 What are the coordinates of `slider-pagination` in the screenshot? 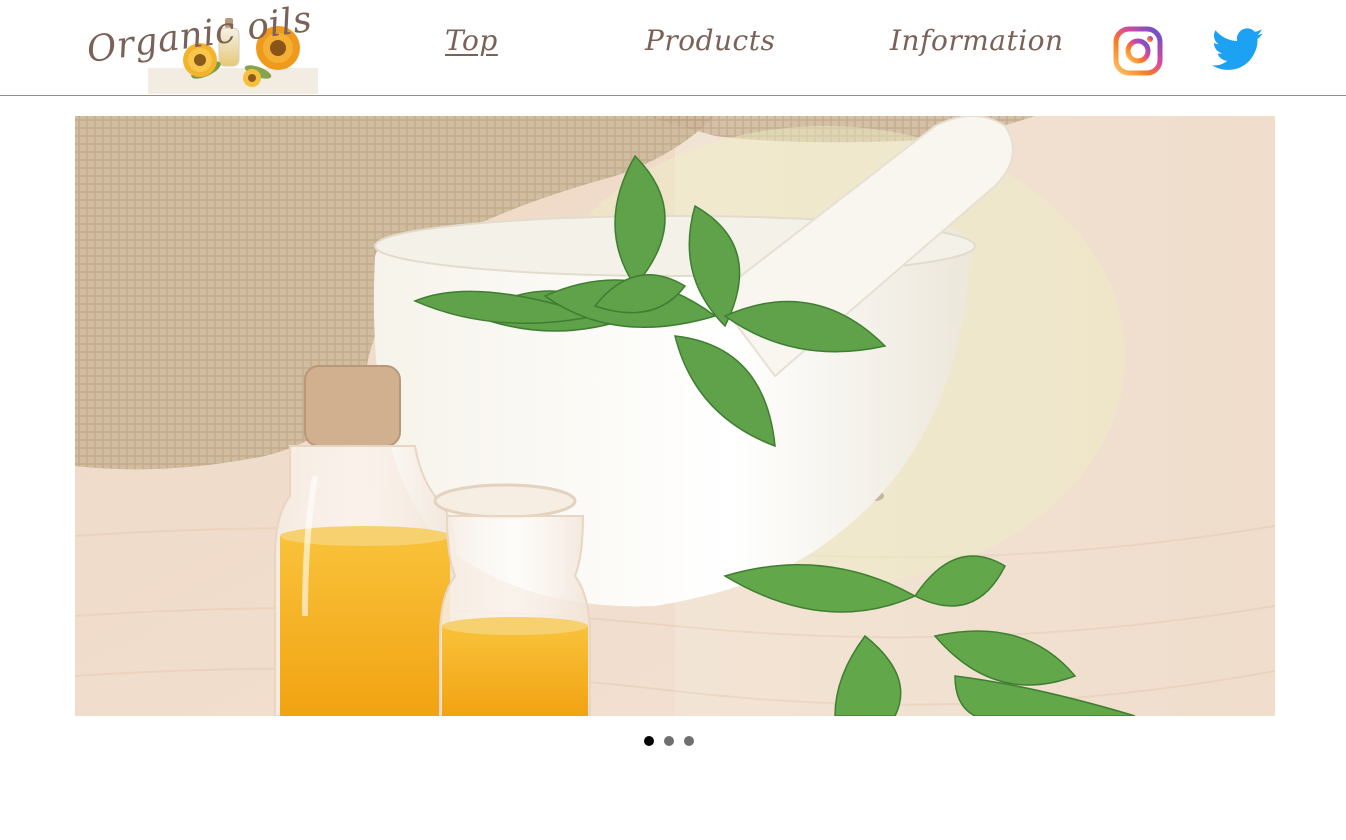 It's located at (675, 741).